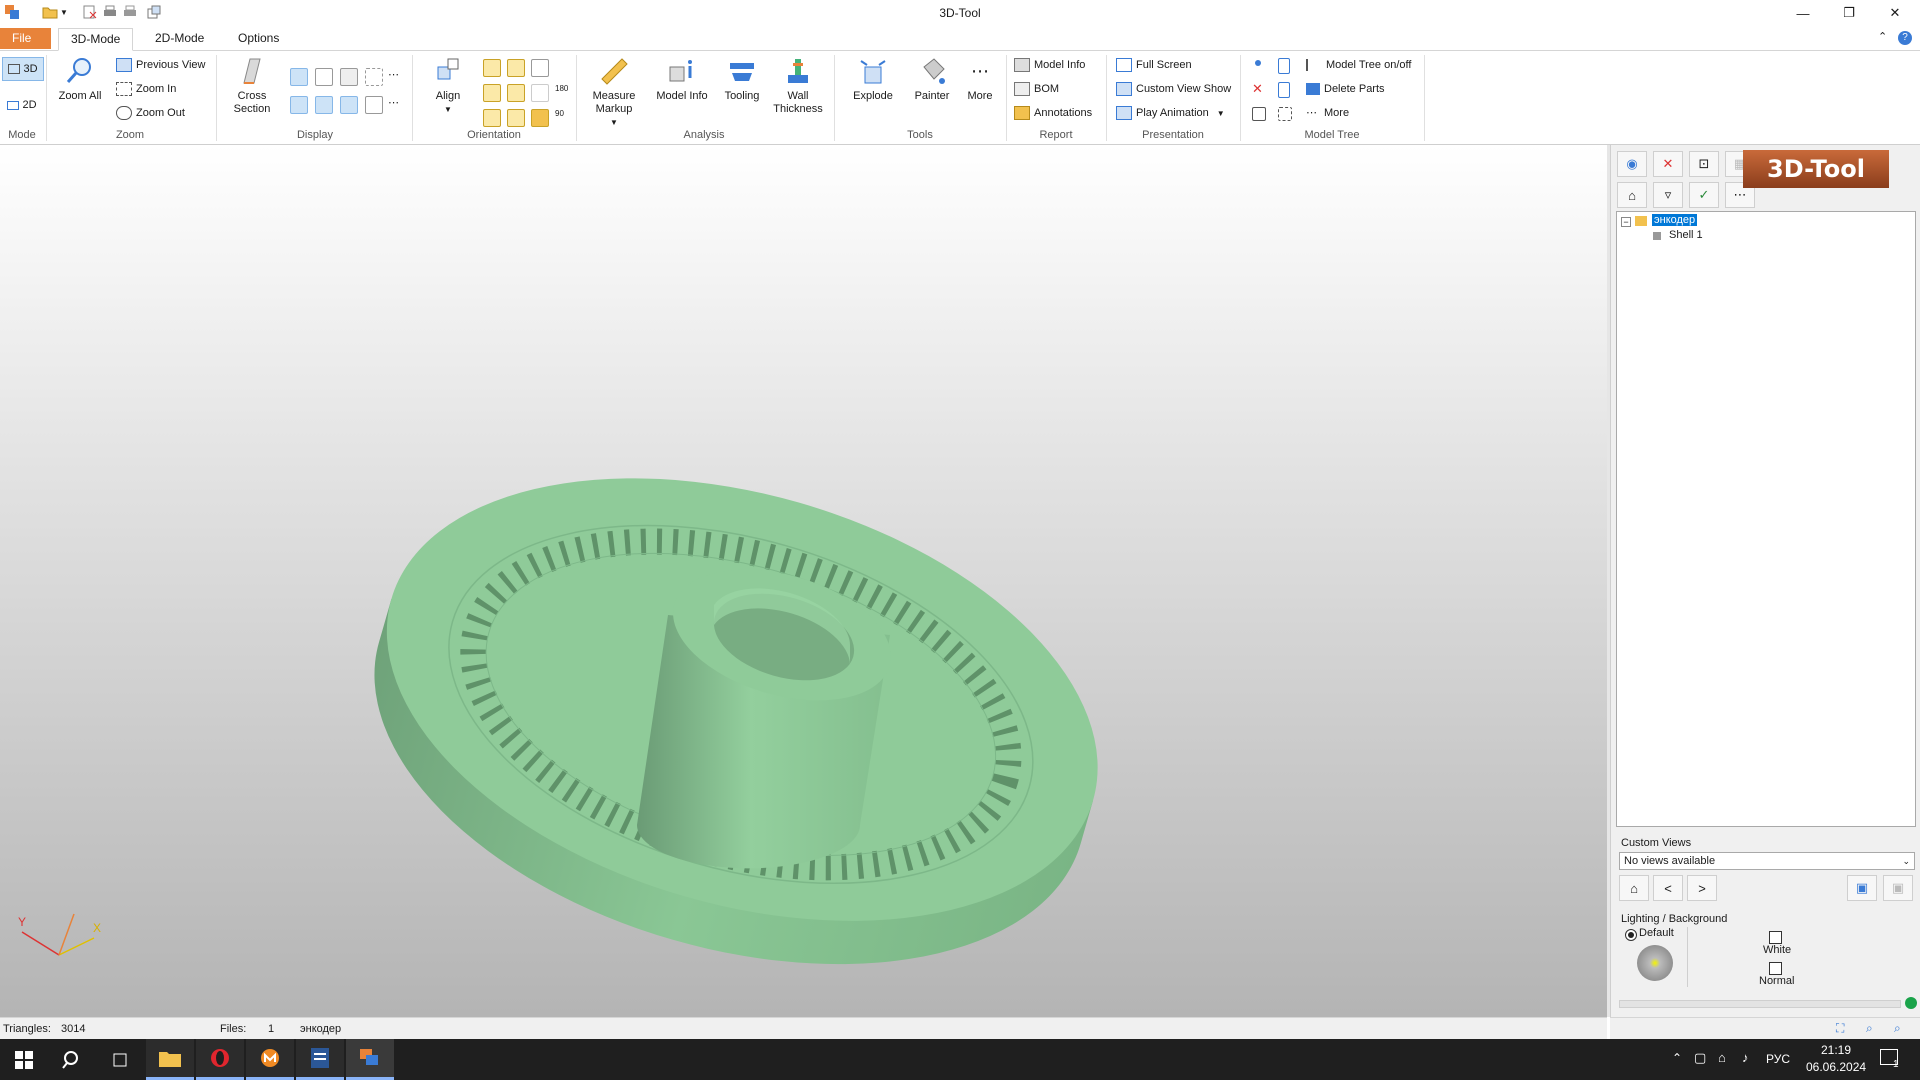 This screenshot has height=1080, width=1920. I want to click on default-radio, so click(1631, 935).